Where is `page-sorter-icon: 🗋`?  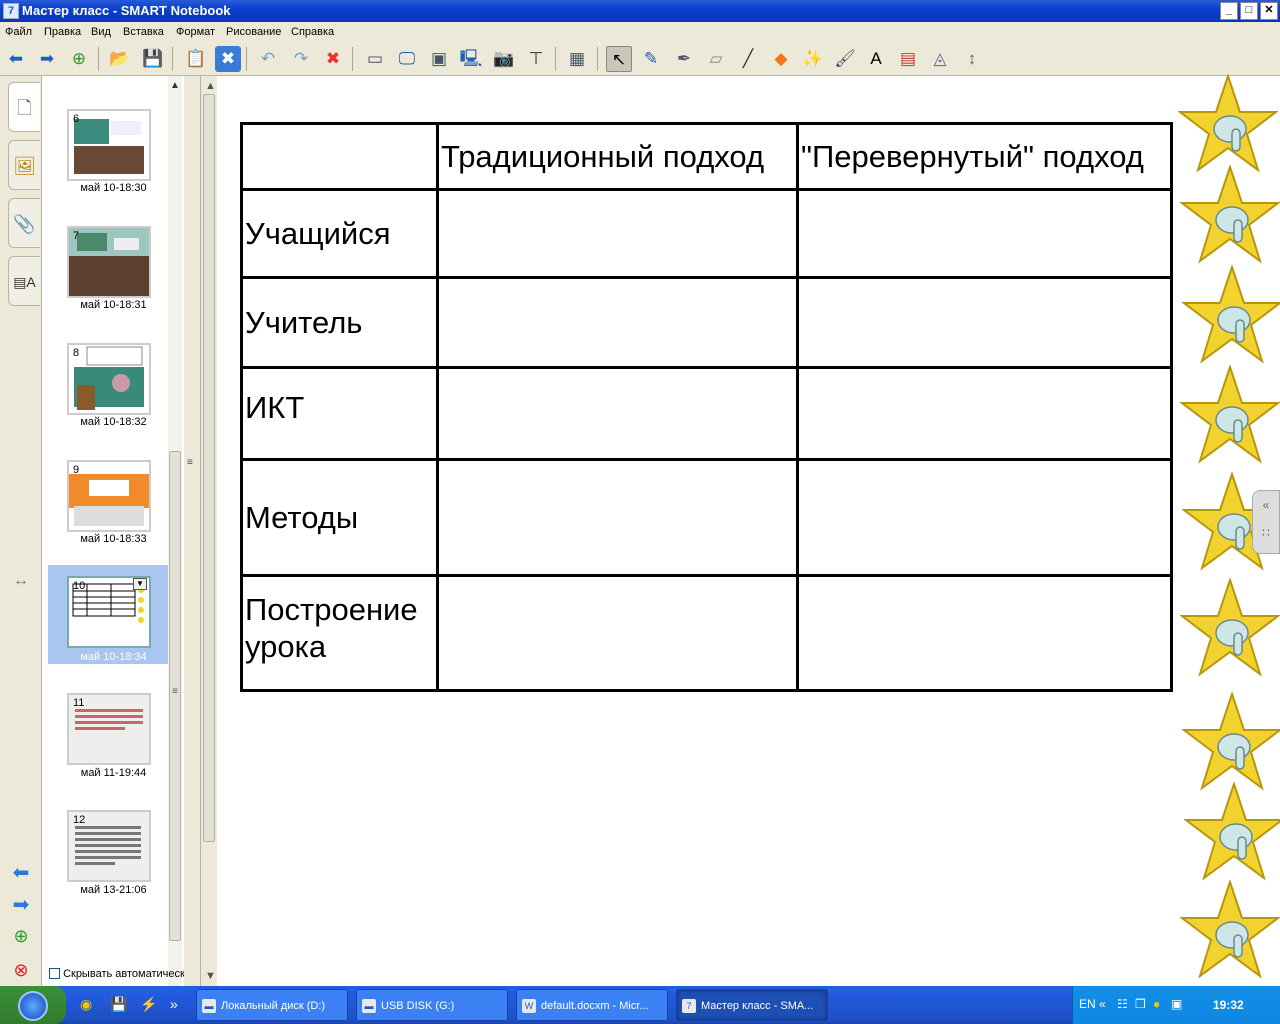 page-sorter-icon: 🗋 is located at coordinates (24, 107).